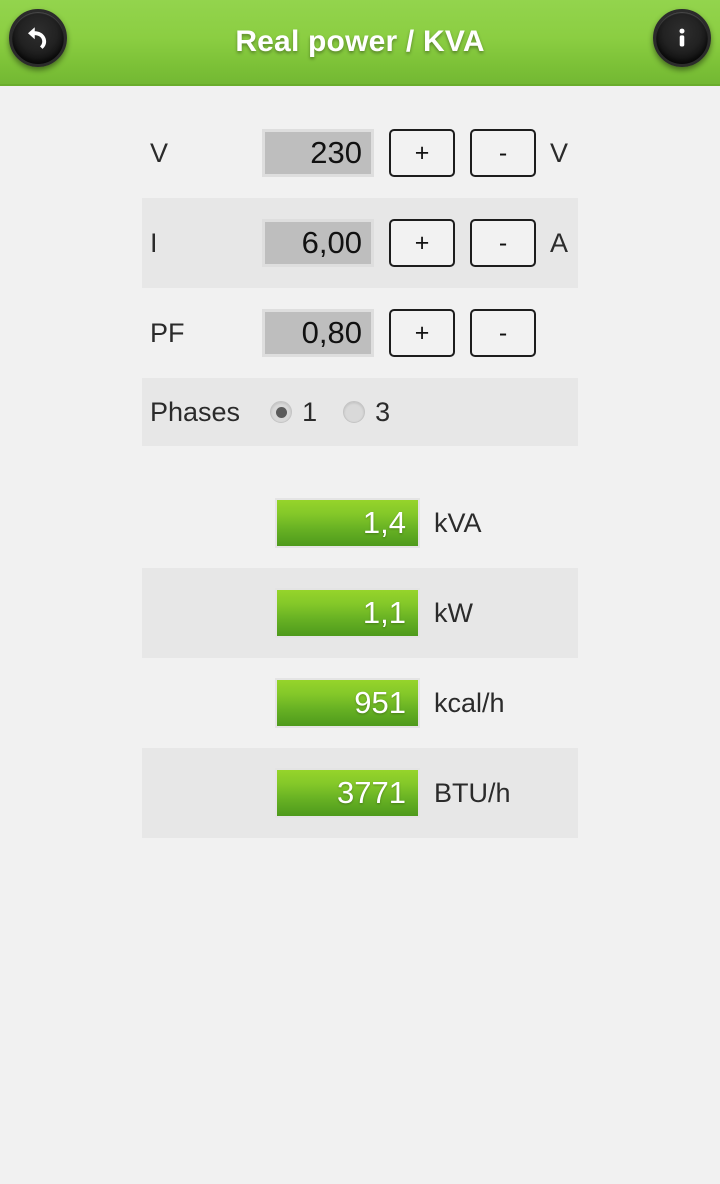 This screenshot has width=720, height=1184. I want to click on result-row-kw: 1,1 kW, so click(360, 613).